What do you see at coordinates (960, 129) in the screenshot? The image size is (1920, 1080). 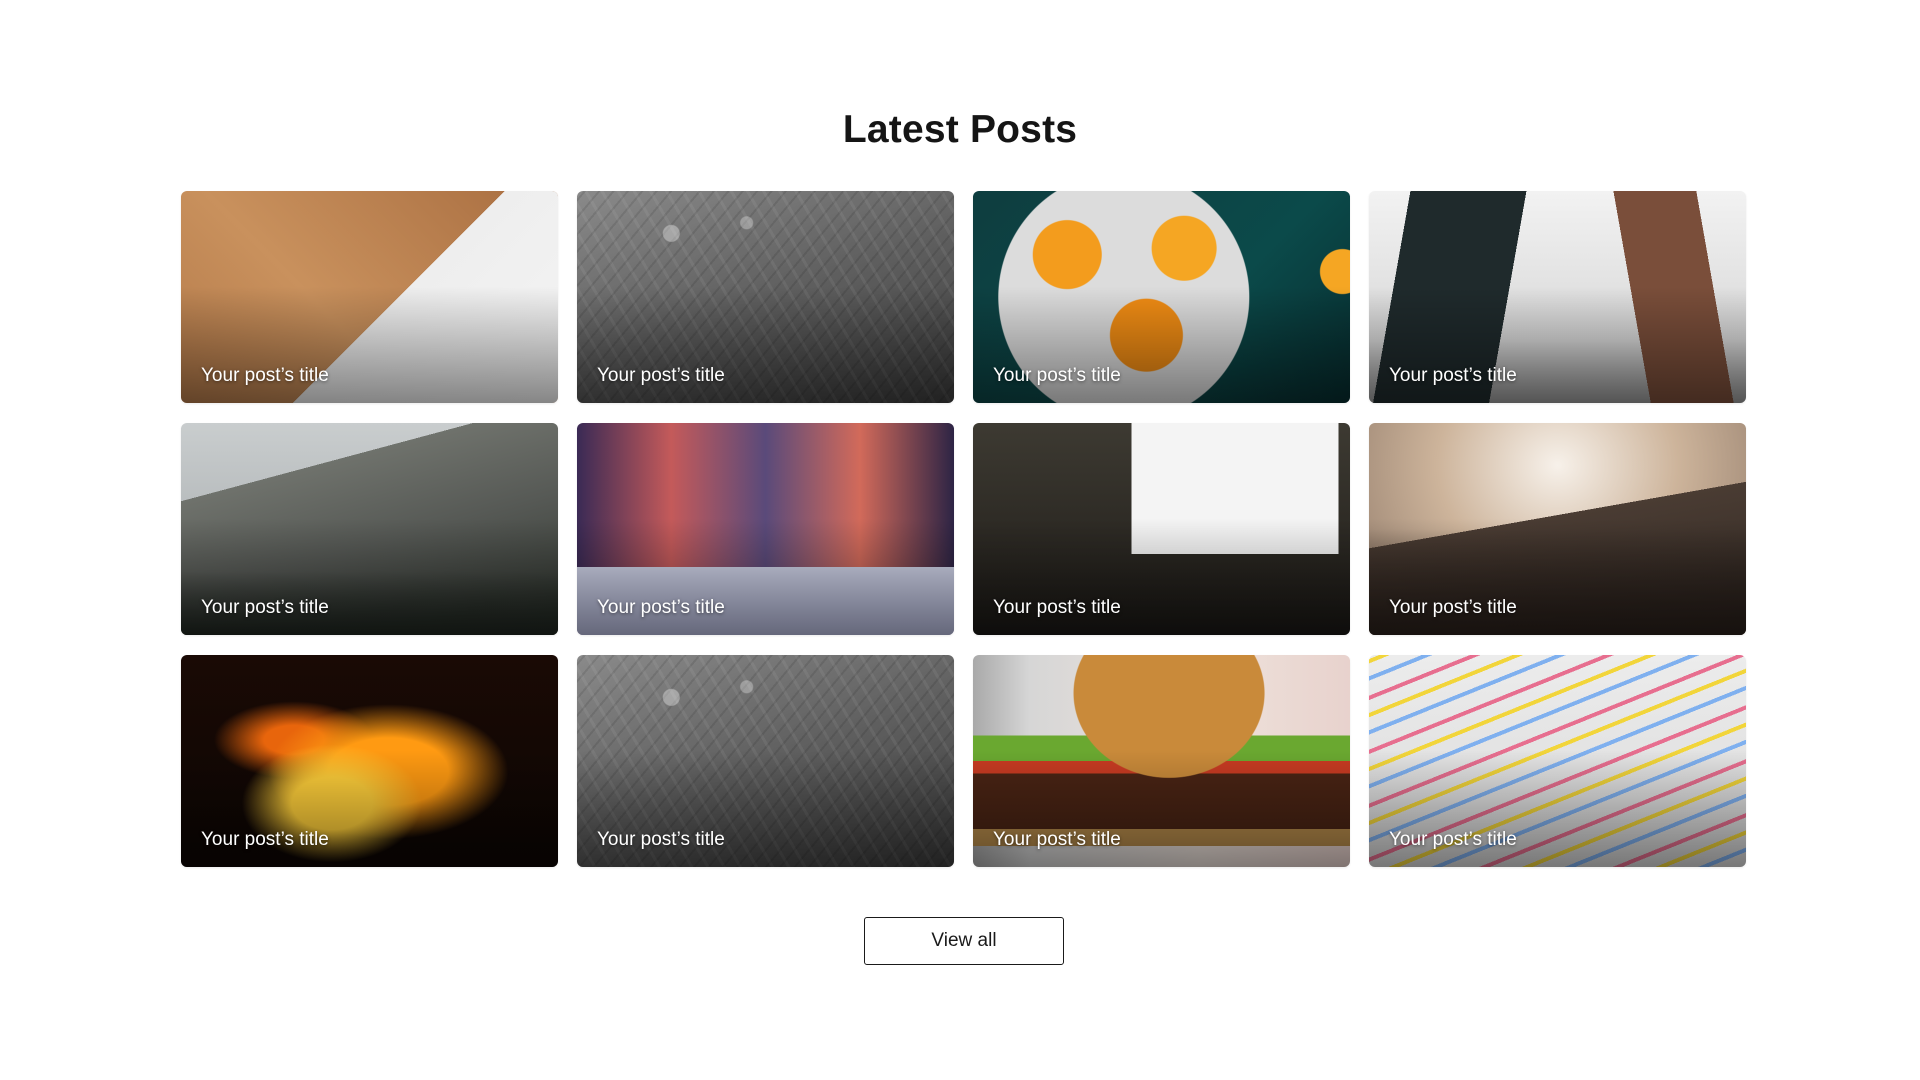 I see `section-title: Latest Posts` at bounding box center [960, 129].